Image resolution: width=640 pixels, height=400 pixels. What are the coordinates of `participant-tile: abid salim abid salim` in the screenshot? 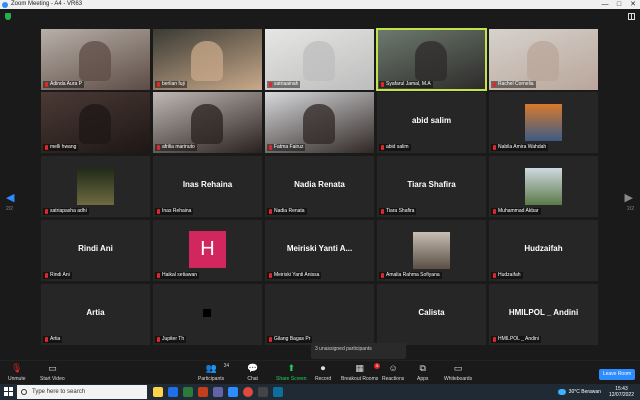 It's located at (431, 122).